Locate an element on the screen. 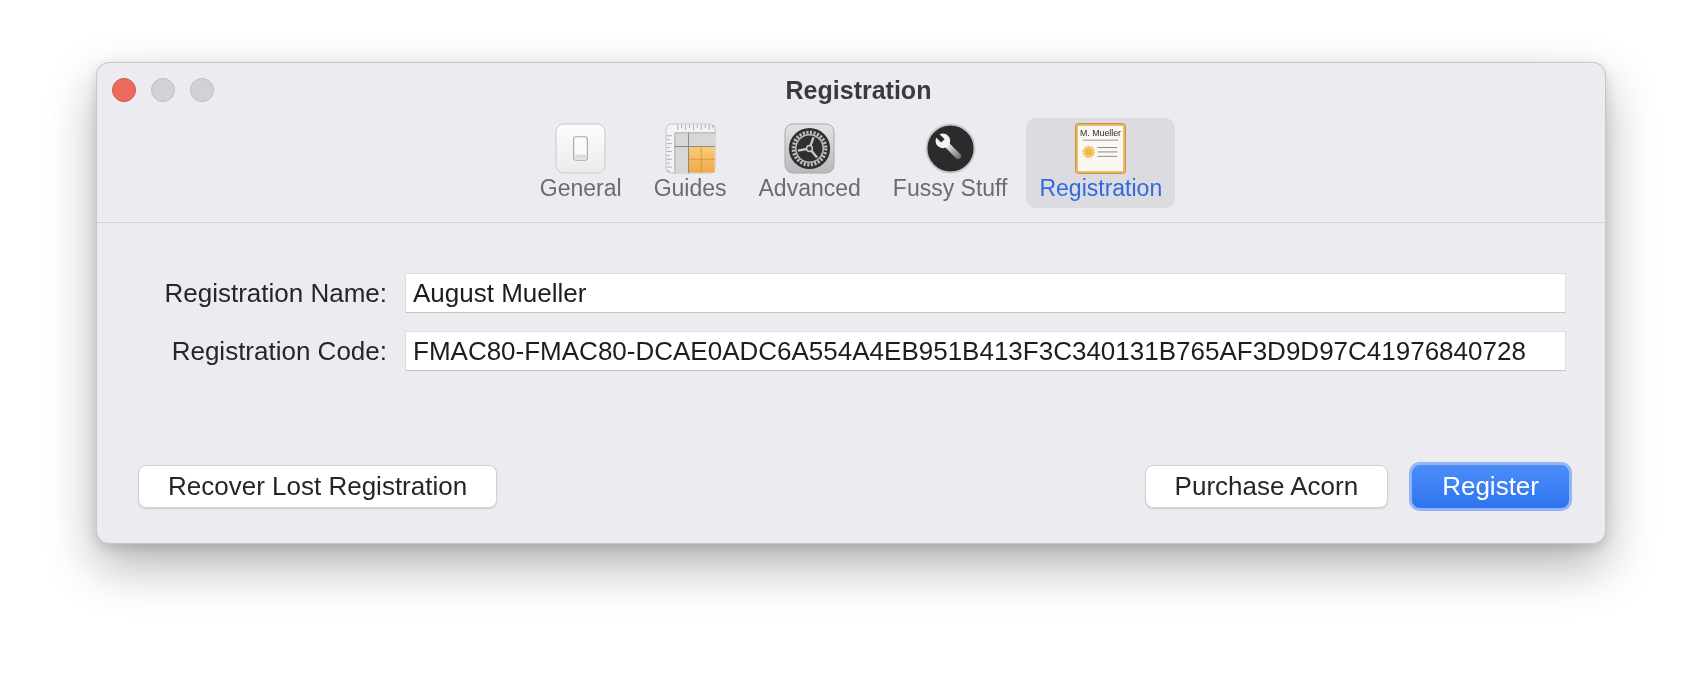 The image size is (1702, 678). certificate-name: M. Mueller is located at coordinates (1101, 133).